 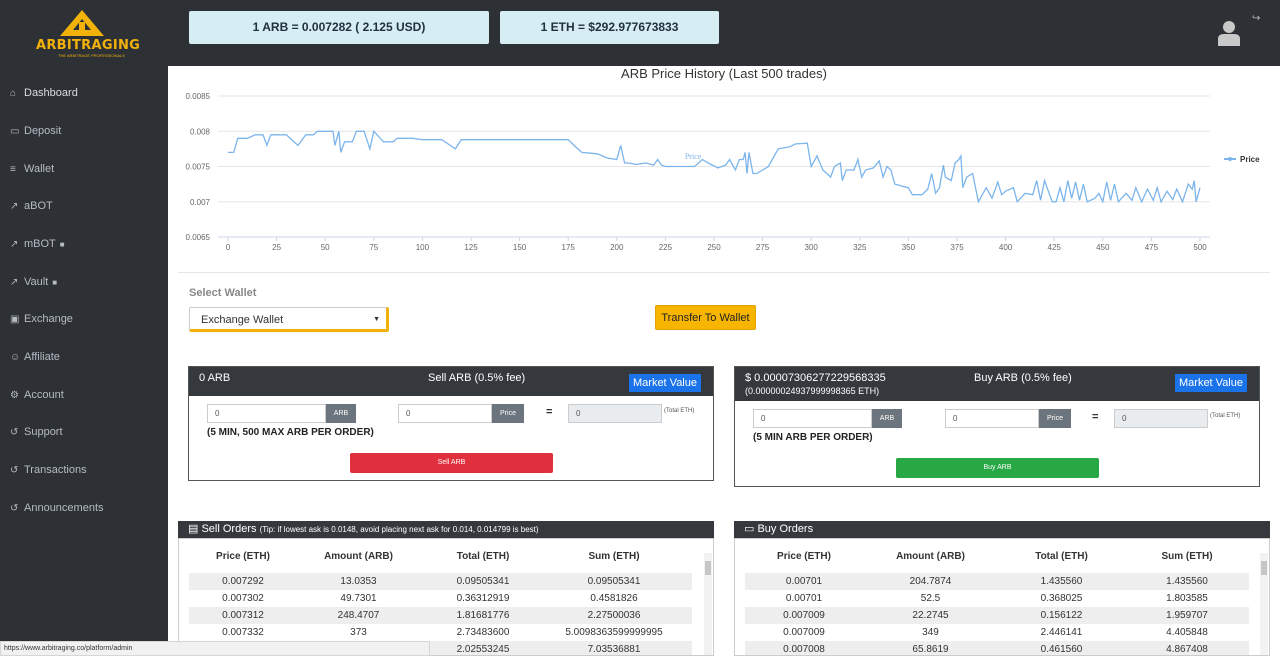 I want to click on table-row: 0.007312 248.4707 1.81681776 2.27500036, so click(x=440, y=615).